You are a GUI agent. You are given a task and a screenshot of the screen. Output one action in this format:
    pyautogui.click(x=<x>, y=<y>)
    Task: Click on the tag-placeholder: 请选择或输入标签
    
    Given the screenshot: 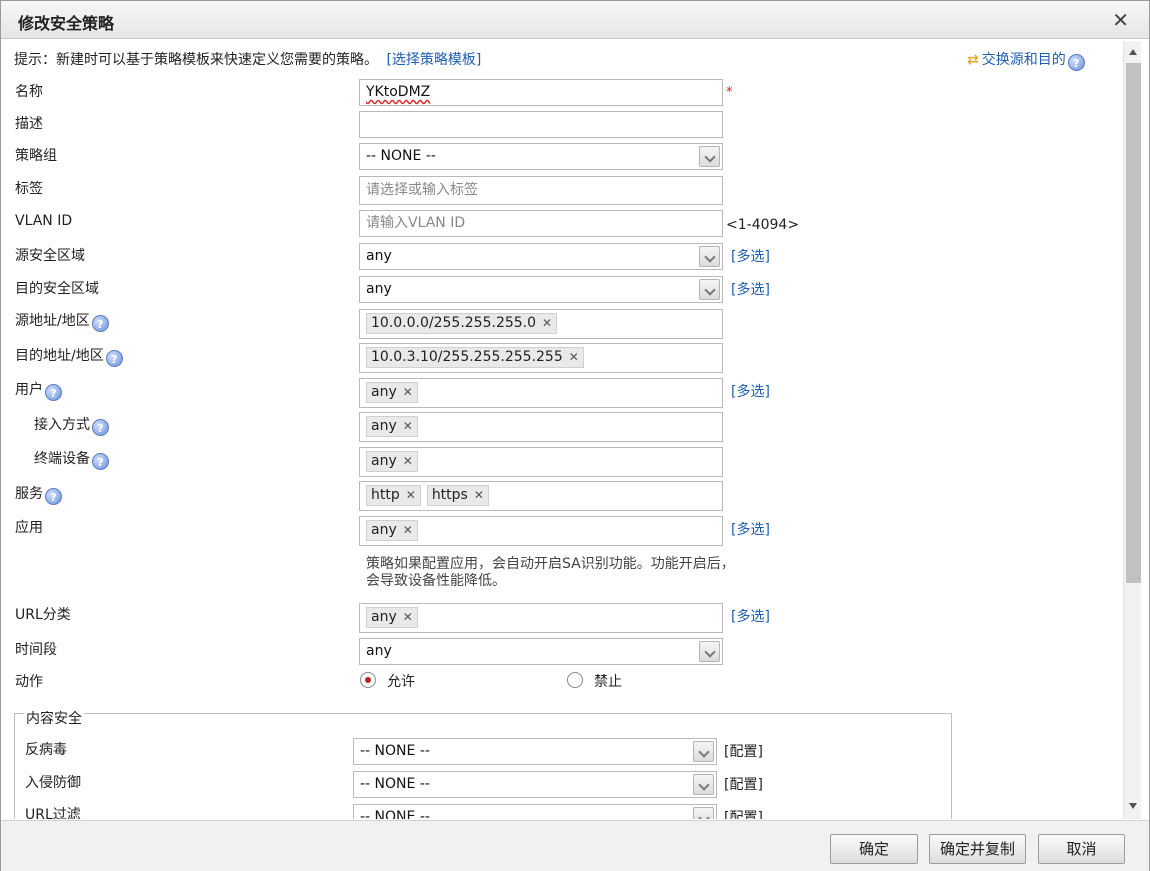 What is the action you would take?
    pyautogui.click(x=422, y=190)
    